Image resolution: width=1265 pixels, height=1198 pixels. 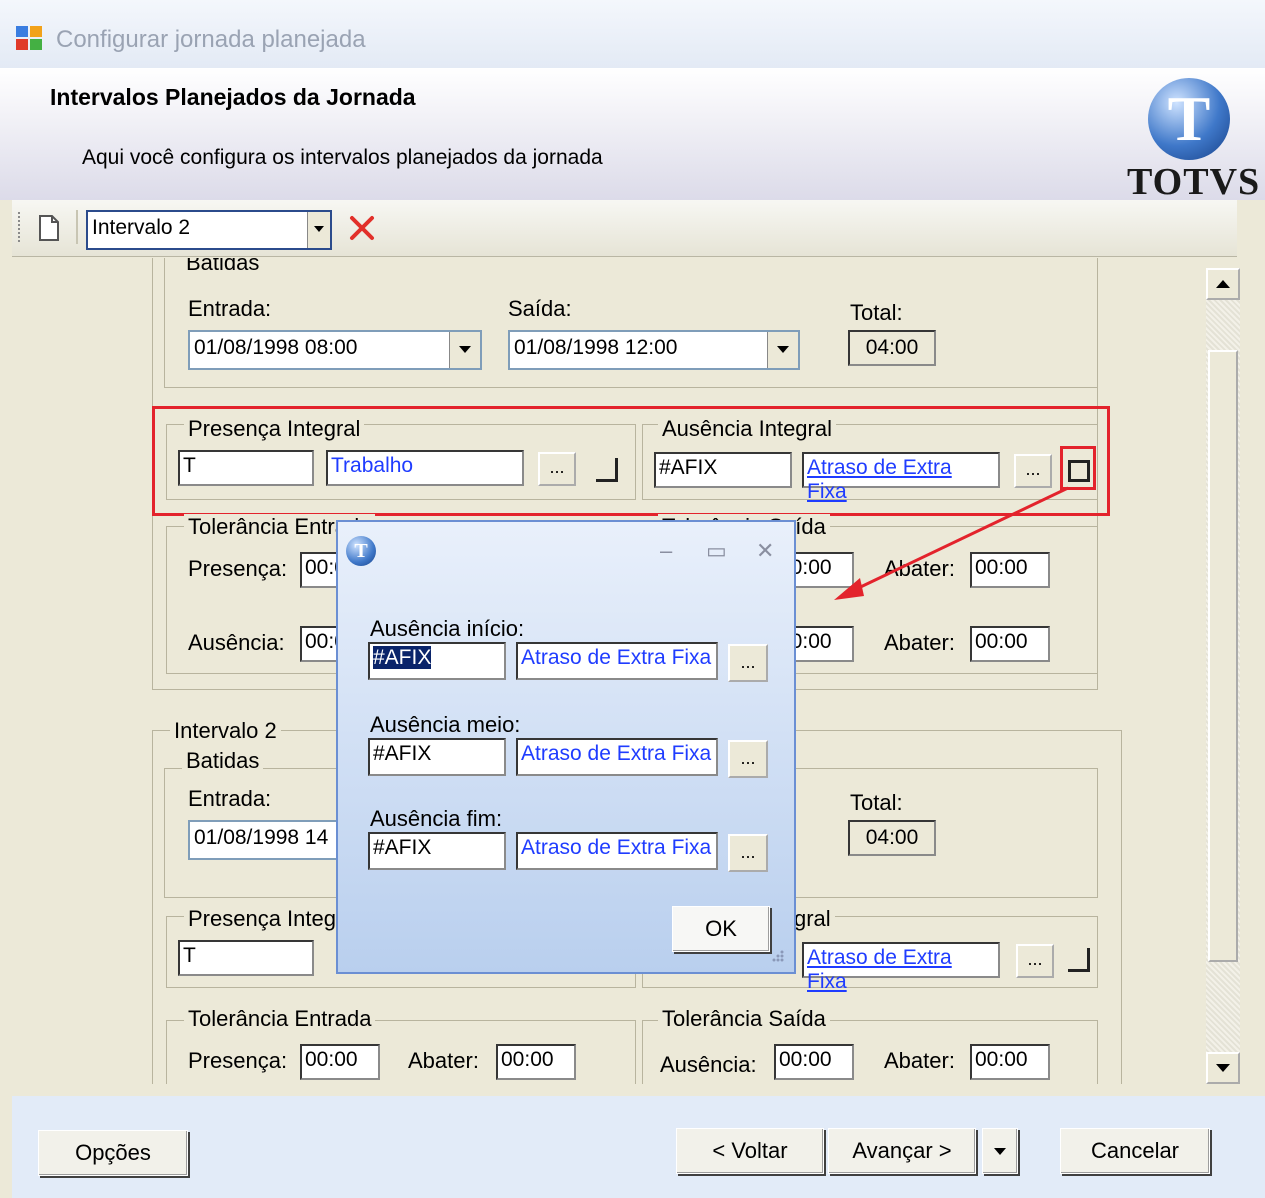 What do you see at coordinates (892, 348) in the screenshot?
I see `total-1-value: 04:00` at bounding box center [892, 348].